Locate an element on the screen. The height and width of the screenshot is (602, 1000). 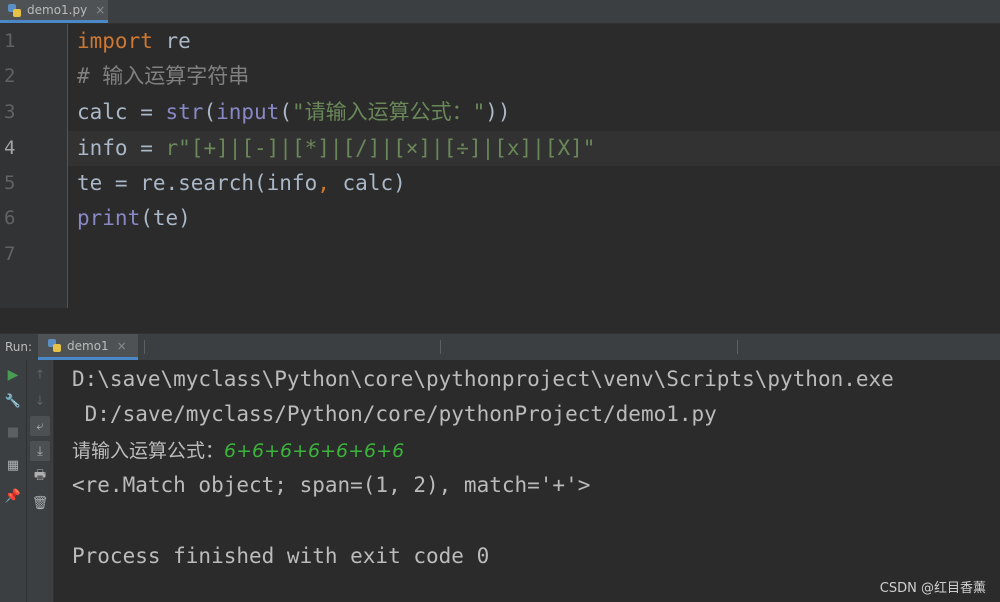
builtin: print is located at coordinates (109, 218).